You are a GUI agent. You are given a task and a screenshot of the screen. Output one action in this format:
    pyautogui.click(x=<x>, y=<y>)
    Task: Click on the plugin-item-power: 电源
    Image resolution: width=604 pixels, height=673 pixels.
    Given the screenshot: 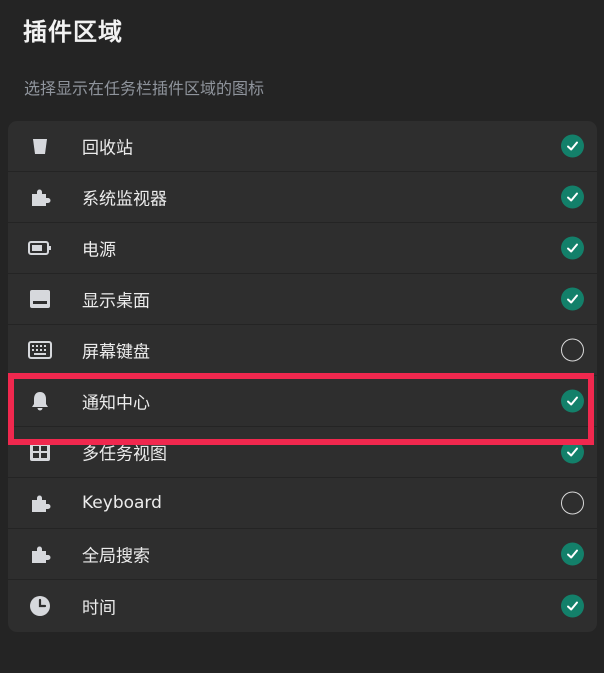 What is the action you would take?
    pyautogui.click(x=302, y=248)
    